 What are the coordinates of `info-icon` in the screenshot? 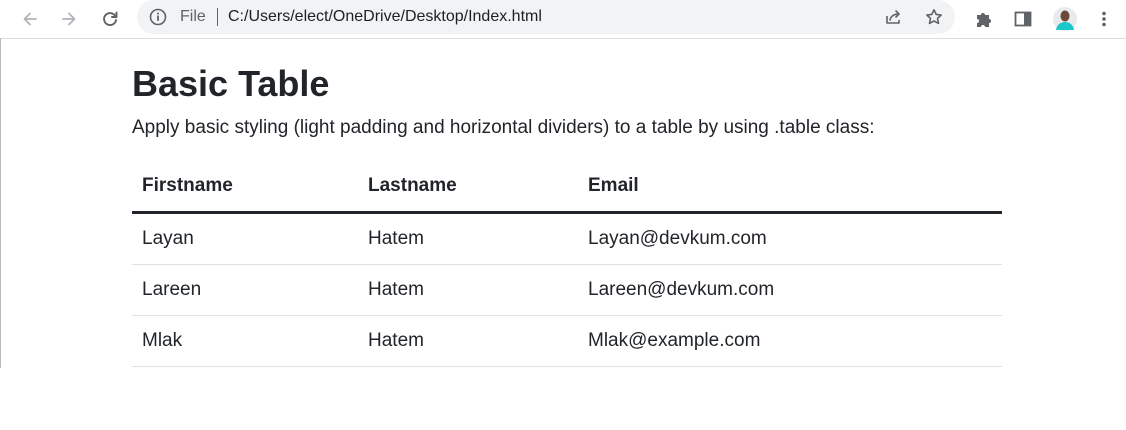 It's located at (158, 17).